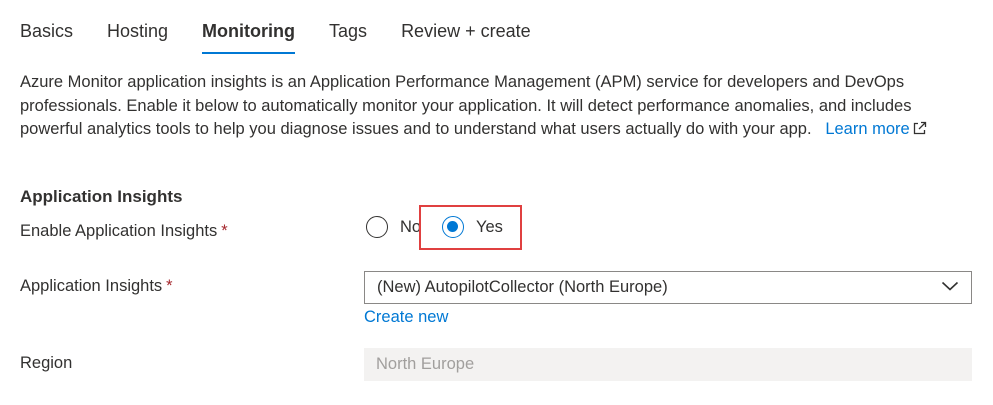 This screenshot has width=993, height=405. What do you see at coordinates (137, 28) in the screenshot?
I see `tab-hosting: Hosting` at bounding box center [137, 28].